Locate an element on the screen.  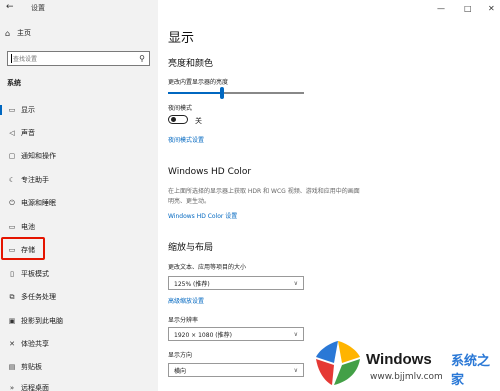
sidebar-item-label: 声音 is located at coordinates (28, 133).